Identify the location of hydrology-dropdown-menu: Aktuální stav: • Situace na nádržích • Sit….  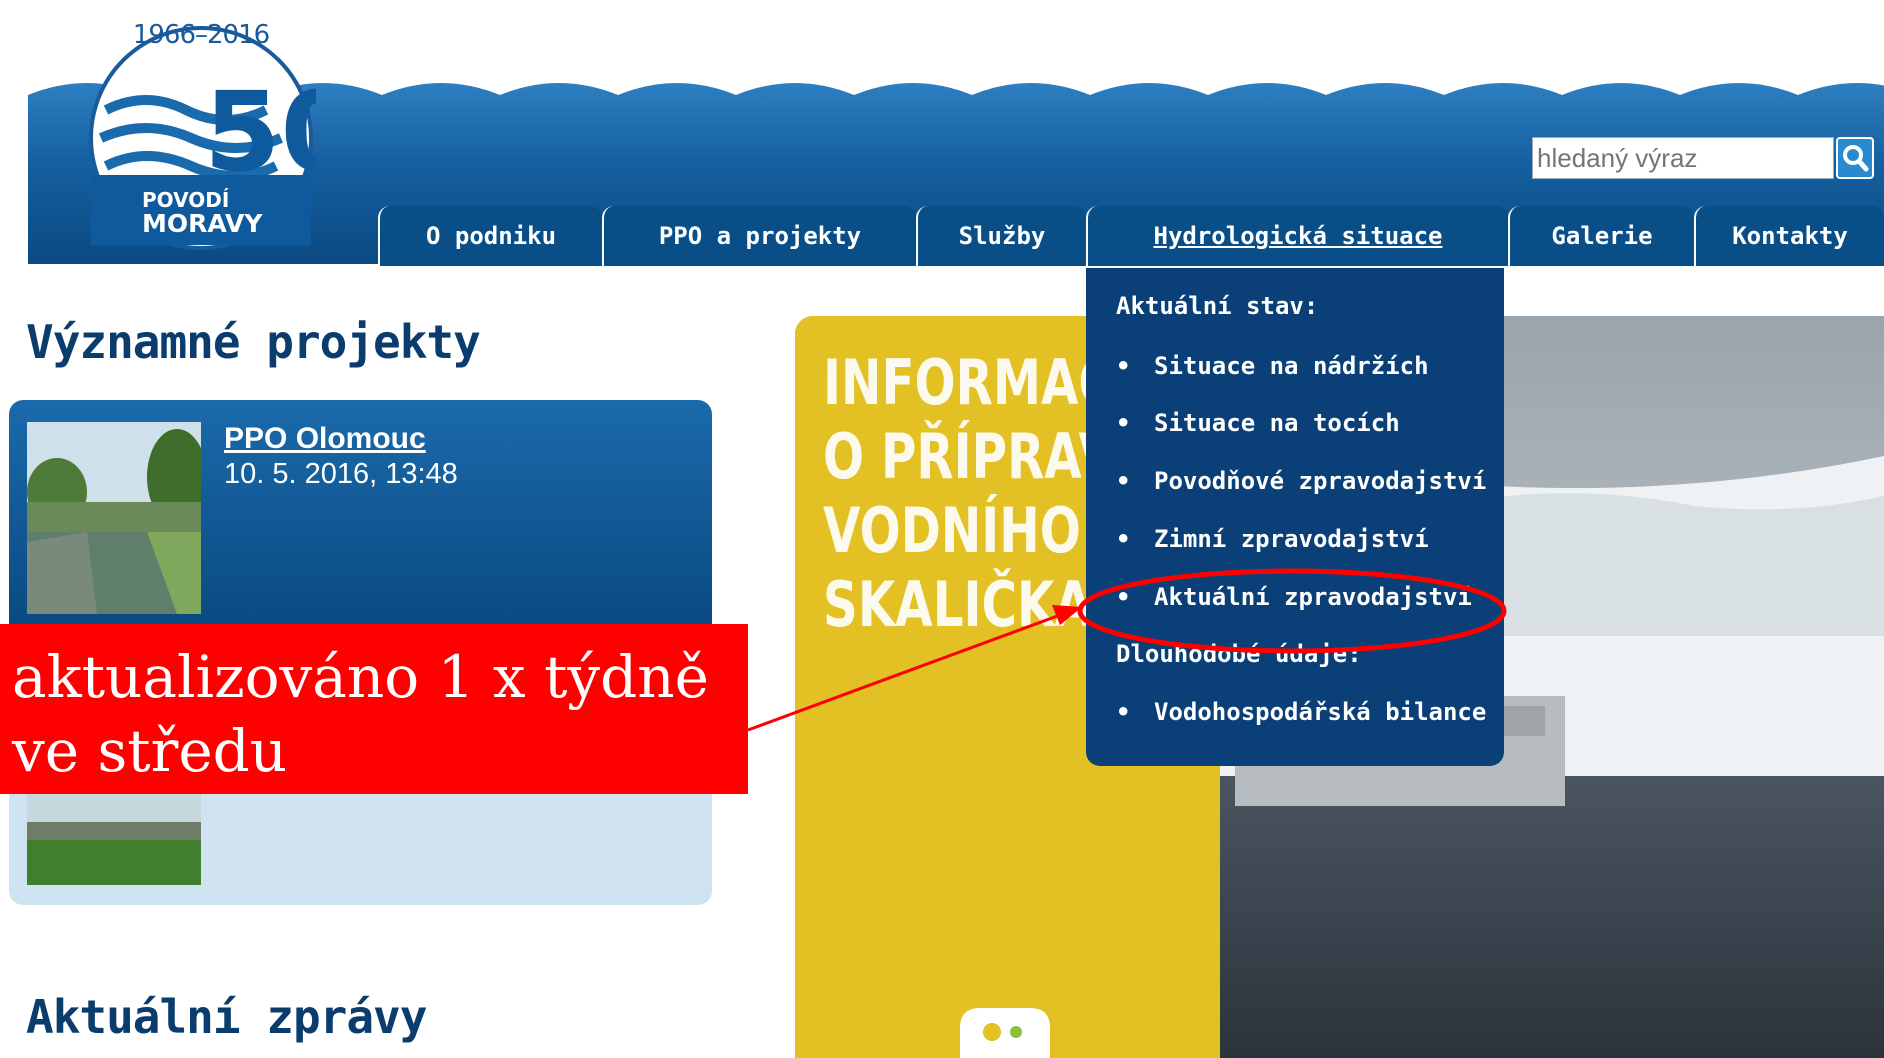
(1295, 517).